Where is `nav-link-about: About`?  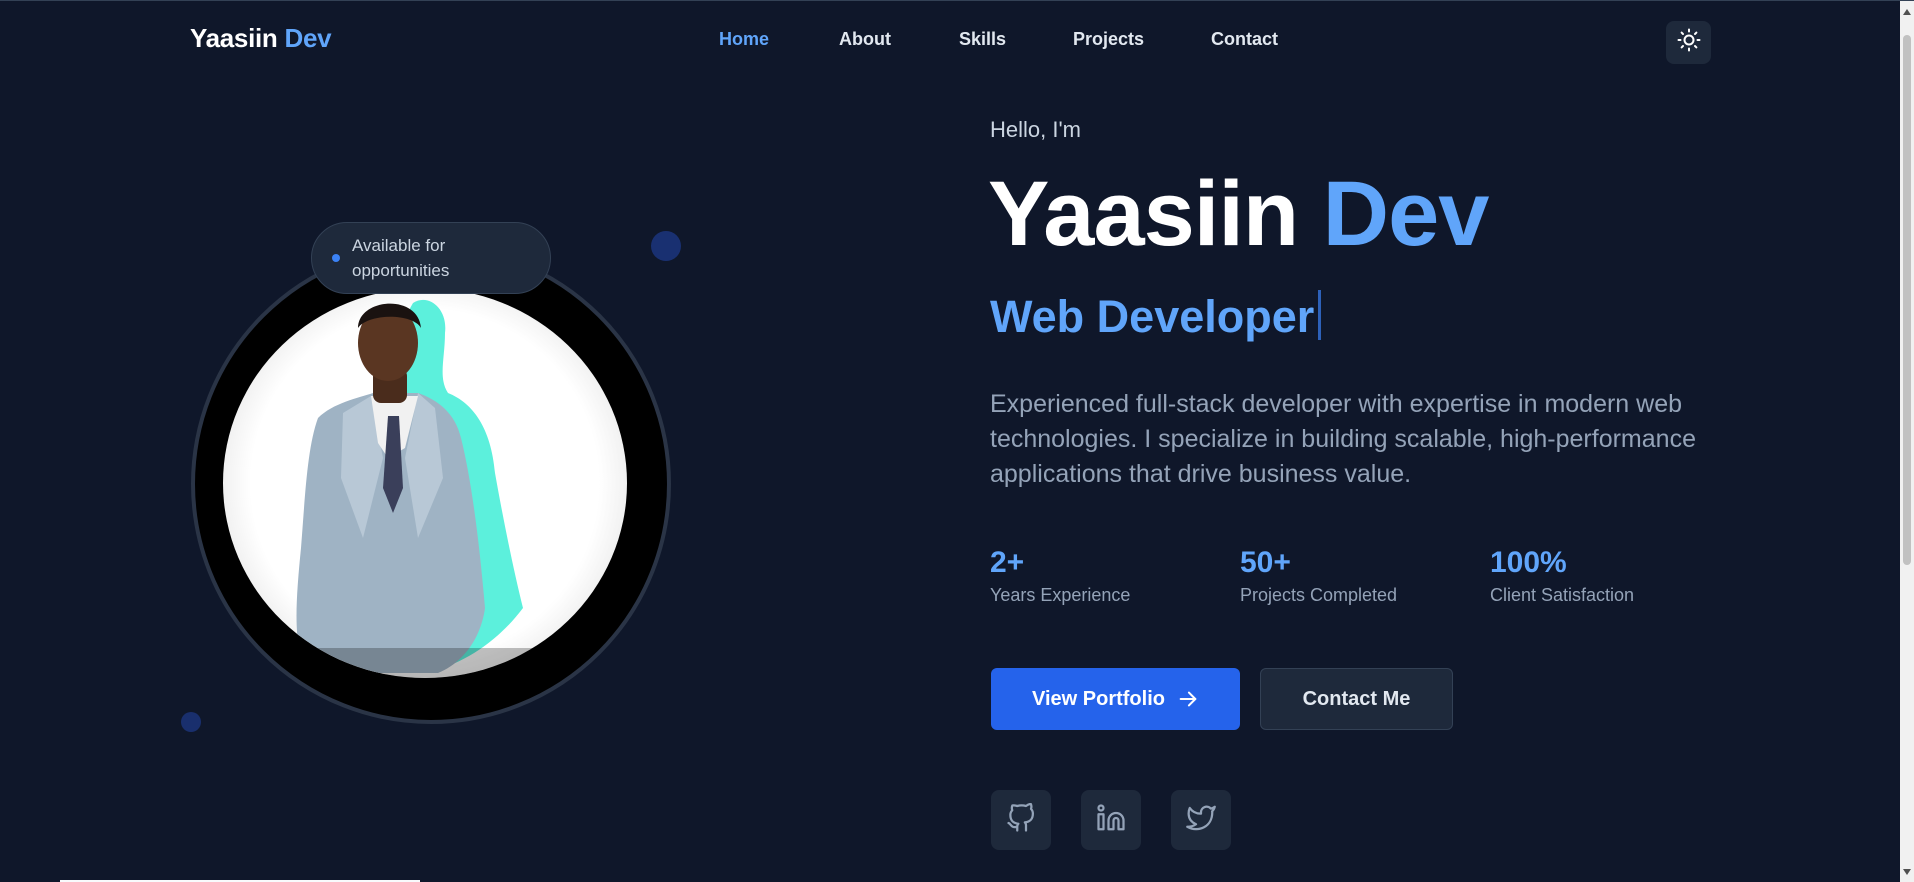 nav-link-about: About is located at coordinates (865, 39).